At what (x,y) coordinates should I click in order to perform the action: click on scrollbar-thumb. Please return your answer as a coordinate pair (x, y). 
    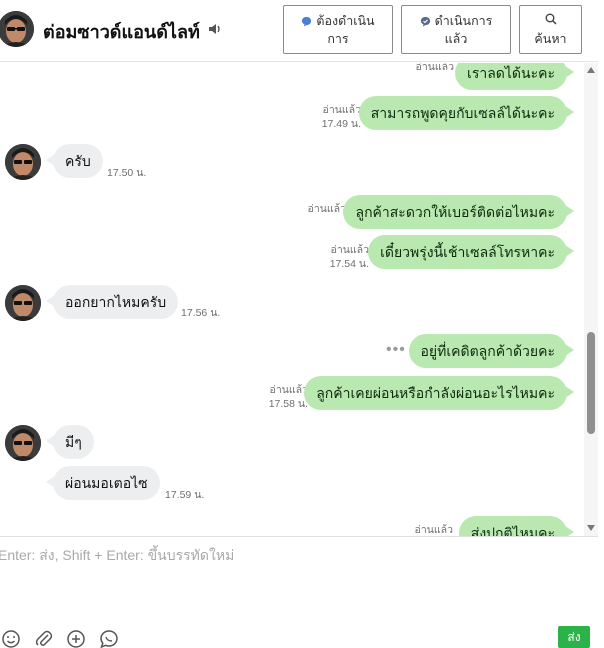
    Looking at the image, I should click on (591, 383).